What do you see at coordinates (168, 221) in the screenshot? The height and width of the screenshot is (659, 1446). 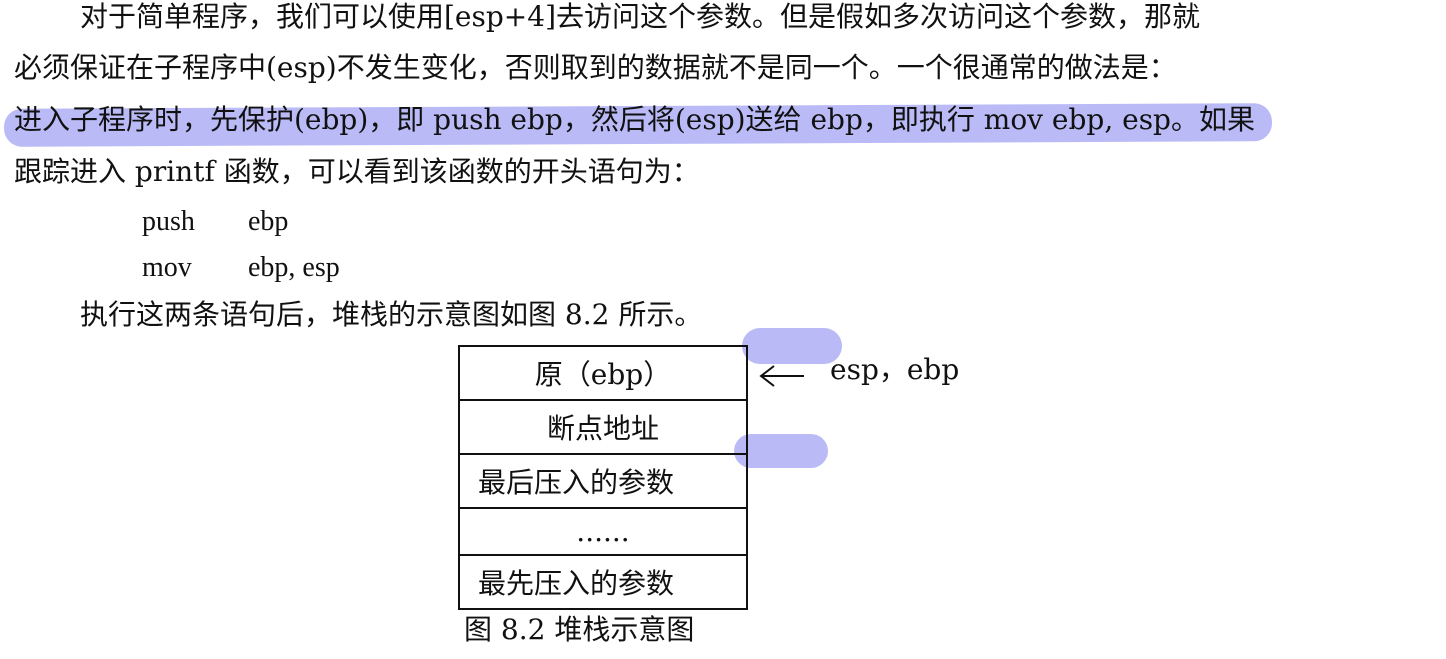 I see `code-op: push` at bounding box center [168, 221].